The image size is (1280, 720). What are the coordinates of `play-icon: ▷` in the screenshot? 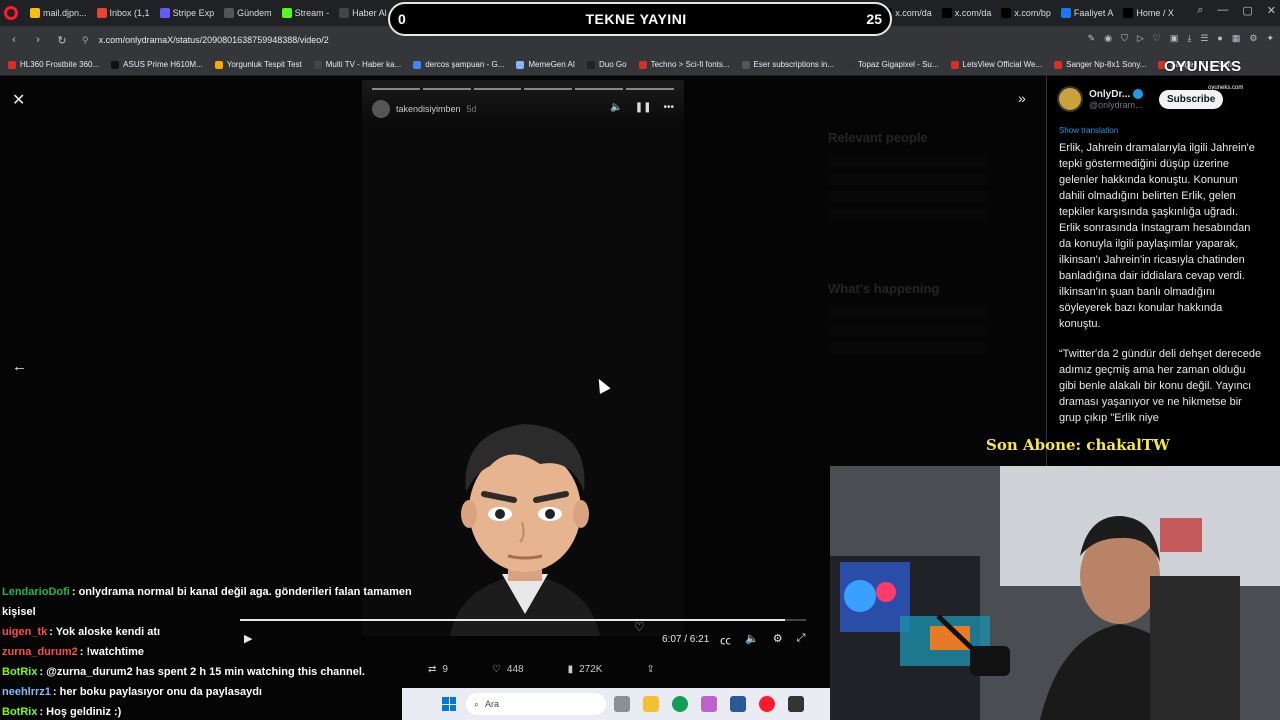 It's located at (1140, 38).